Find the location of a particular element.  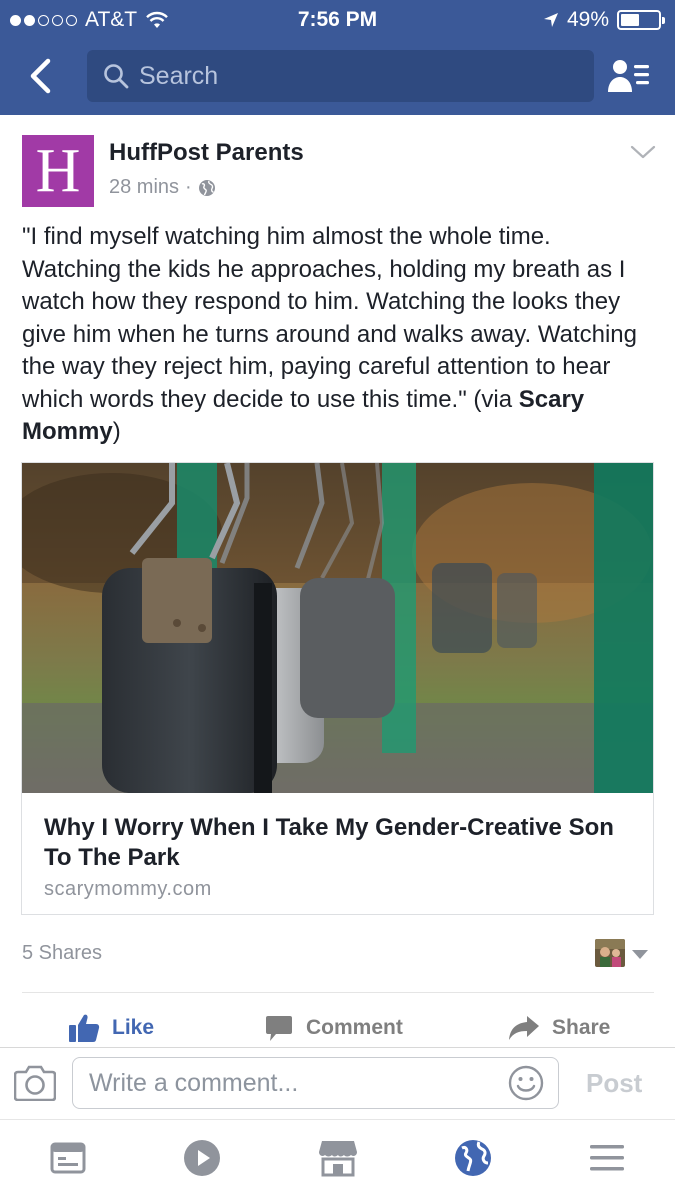

search-placeholder: Search is located at coordinates (179, 75).